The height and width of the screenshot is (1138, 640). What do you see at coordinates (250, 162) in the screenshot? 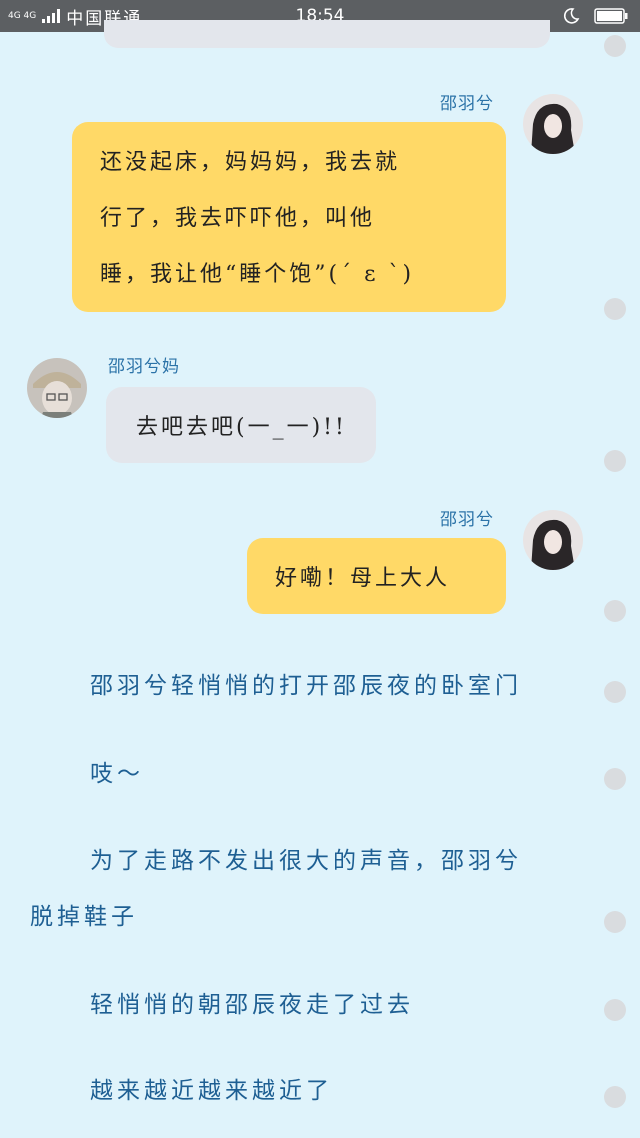
I see `message-line: 还没起床，妈妈妈，我去就` at bounding box center [250, 162].